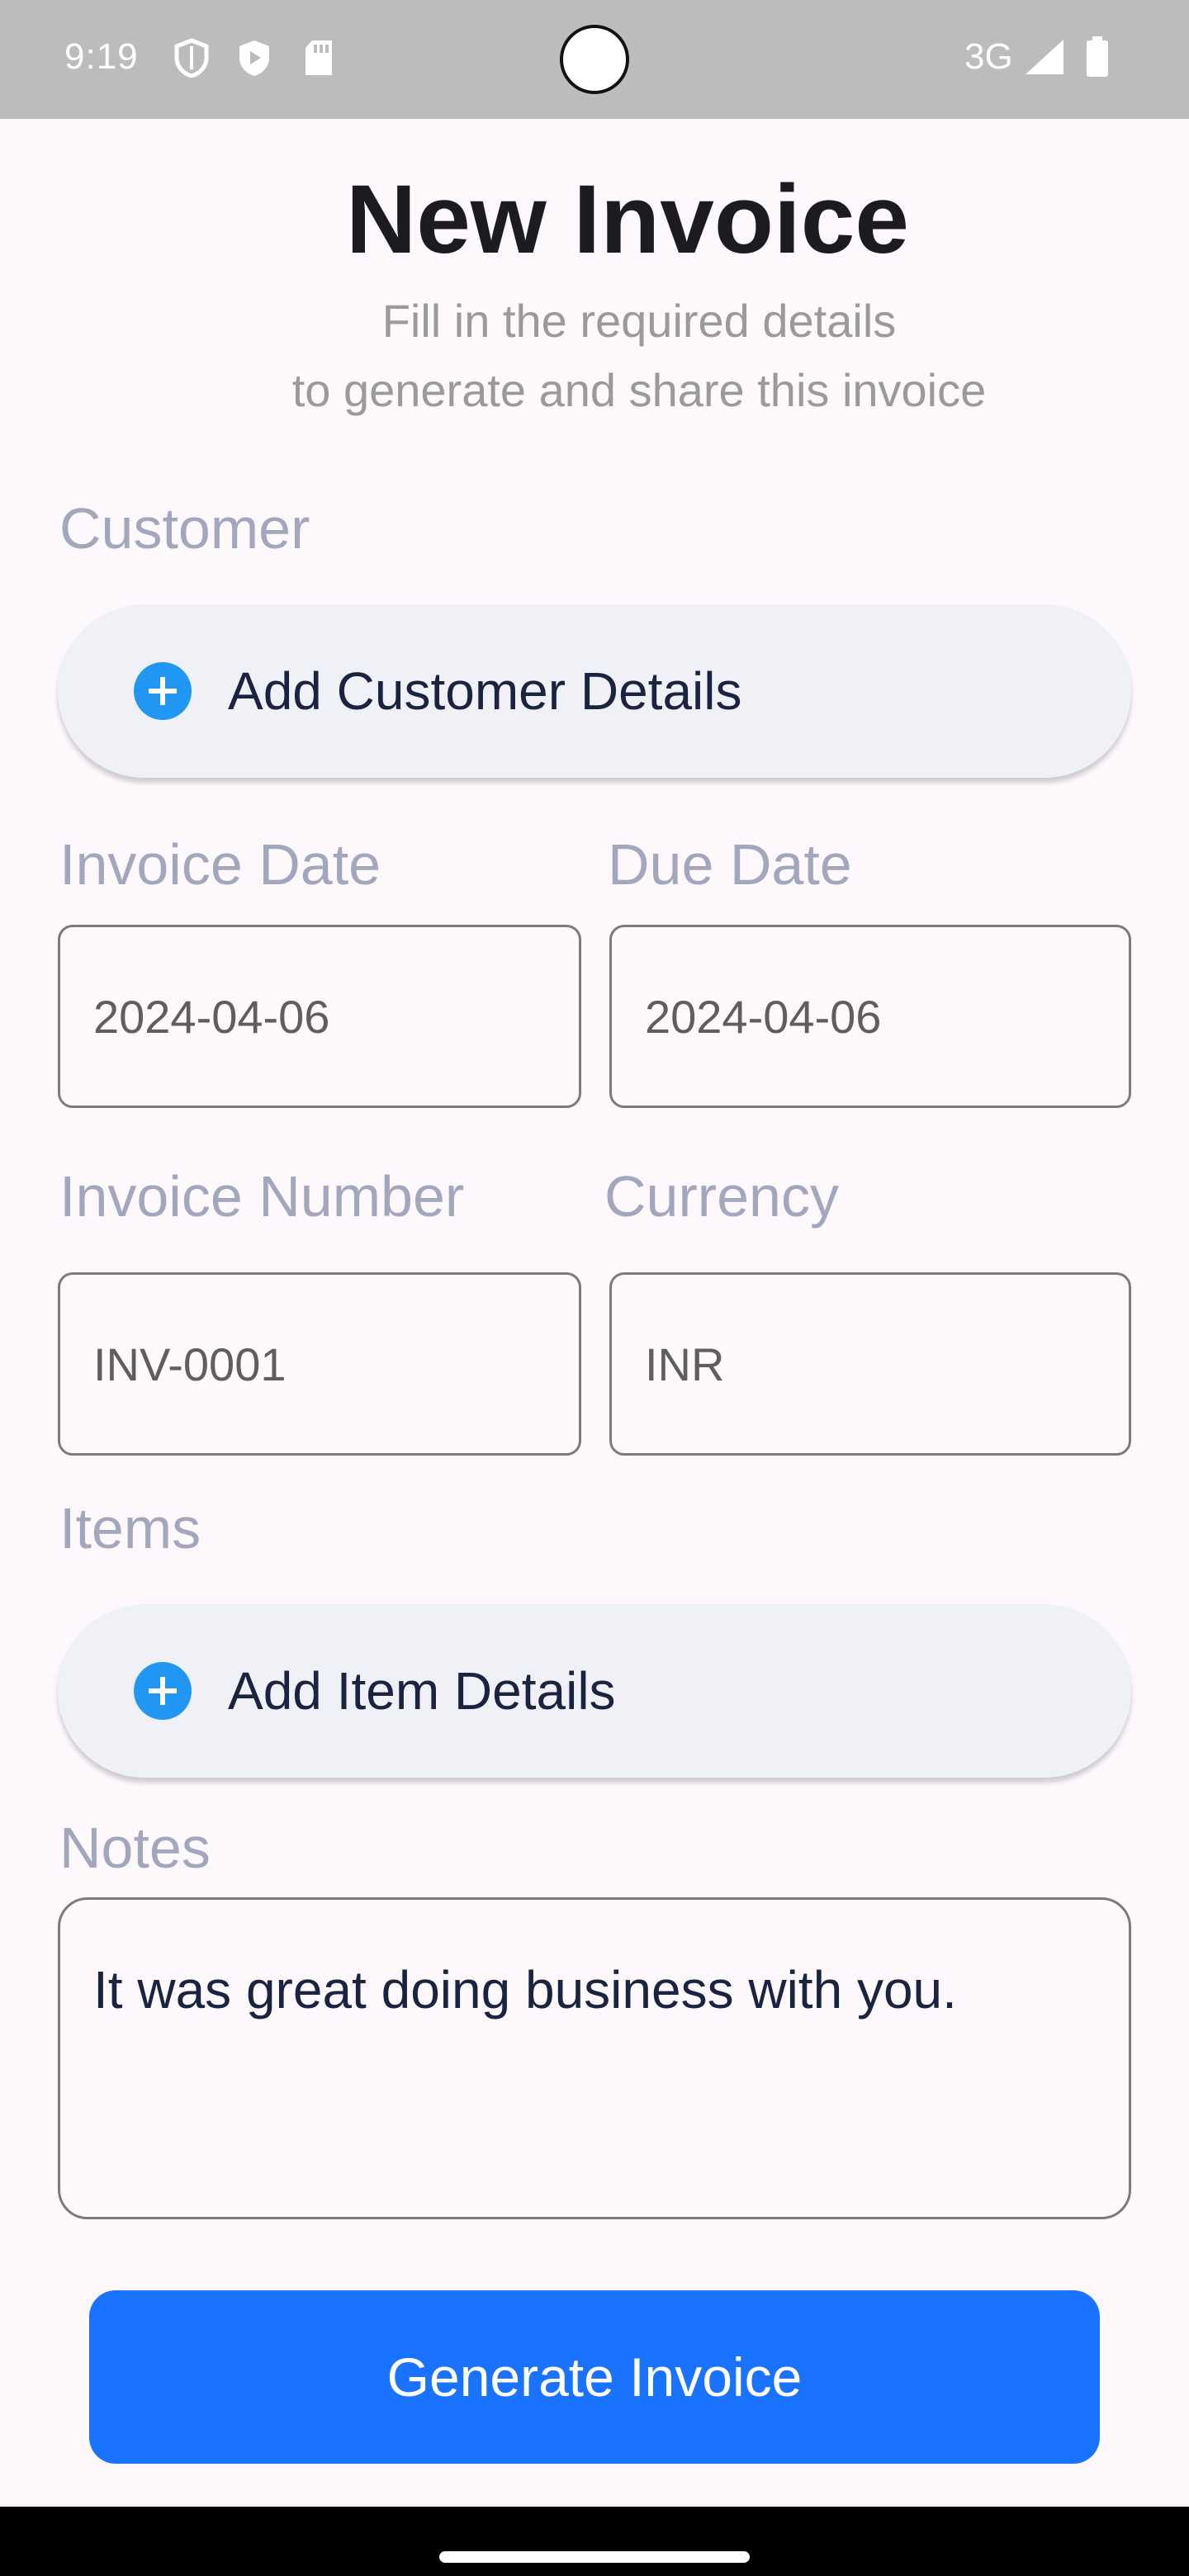 Image resolution: width=1189 pixels, height=2576 pixels. Describe the element at coordinates (191, 60) in the screenshot. I see `shield-icon` at that location.